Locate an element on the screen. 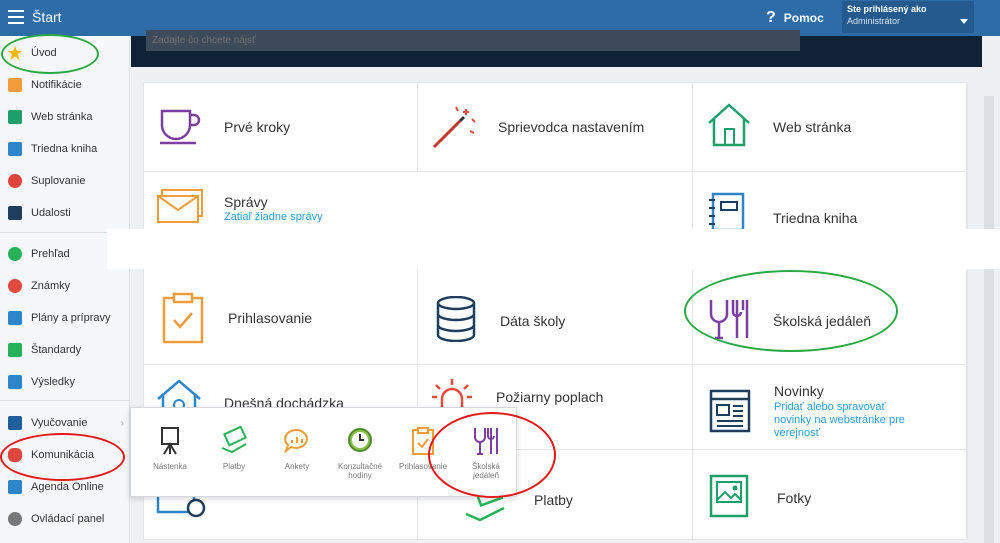  tile-label: Dáta školy is located at coordinates (533, 321).